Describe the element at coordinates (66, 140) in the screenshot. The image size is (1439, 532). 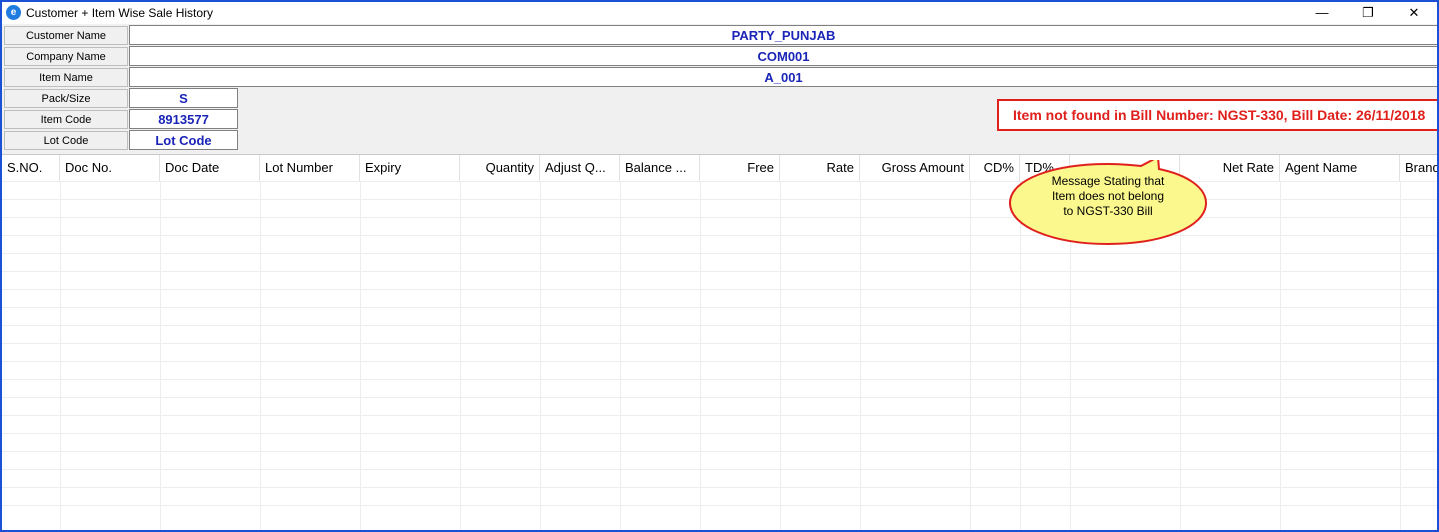
I see `lot-code-label: Lot Code` at that location.